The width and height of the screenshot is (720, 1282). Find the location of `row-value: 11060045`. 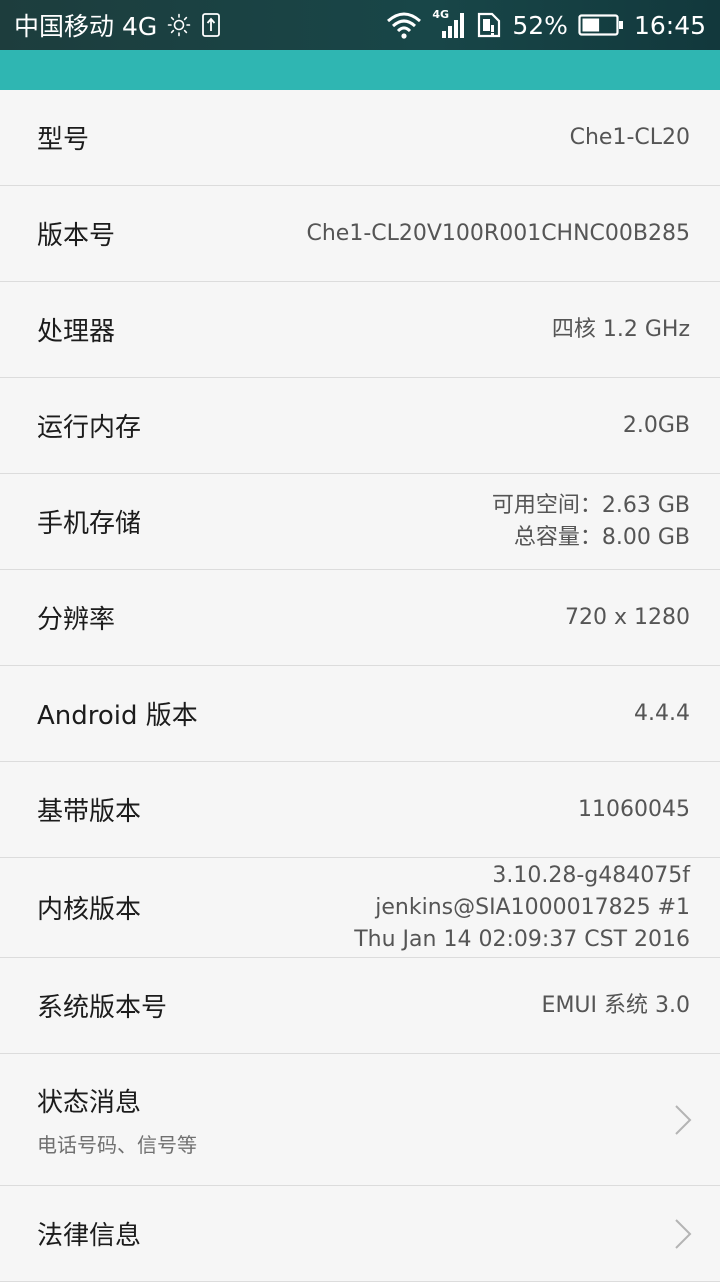

row-value: 11060045 is located at coordinates (634, 809).